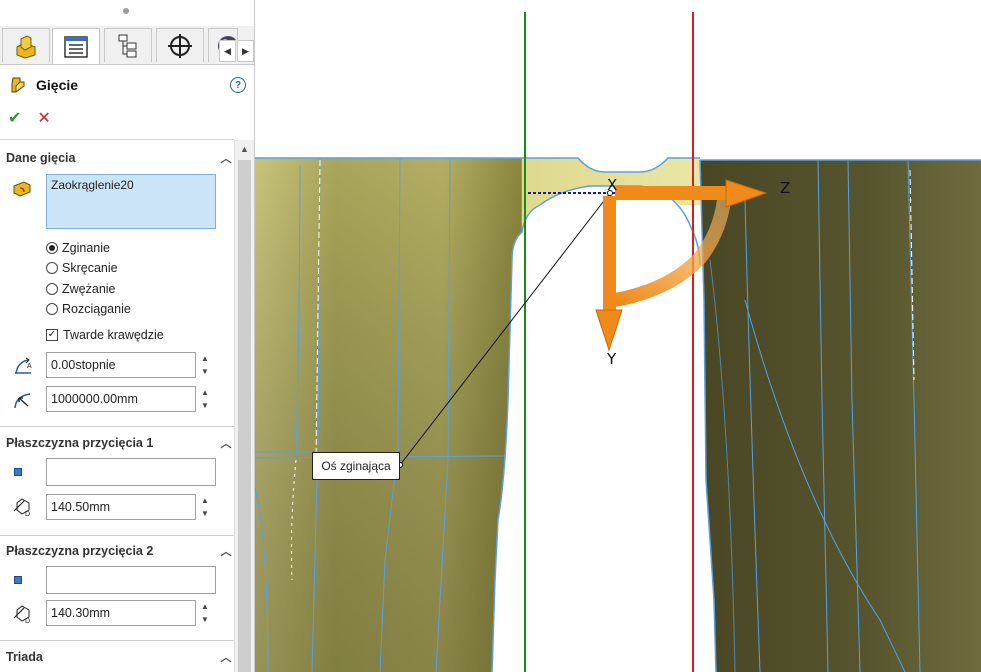  What do you see at coordinates (121, 365) in the screenshot?
I see `angle-input: 0.00stopnie` at bounding box center [121, 365].